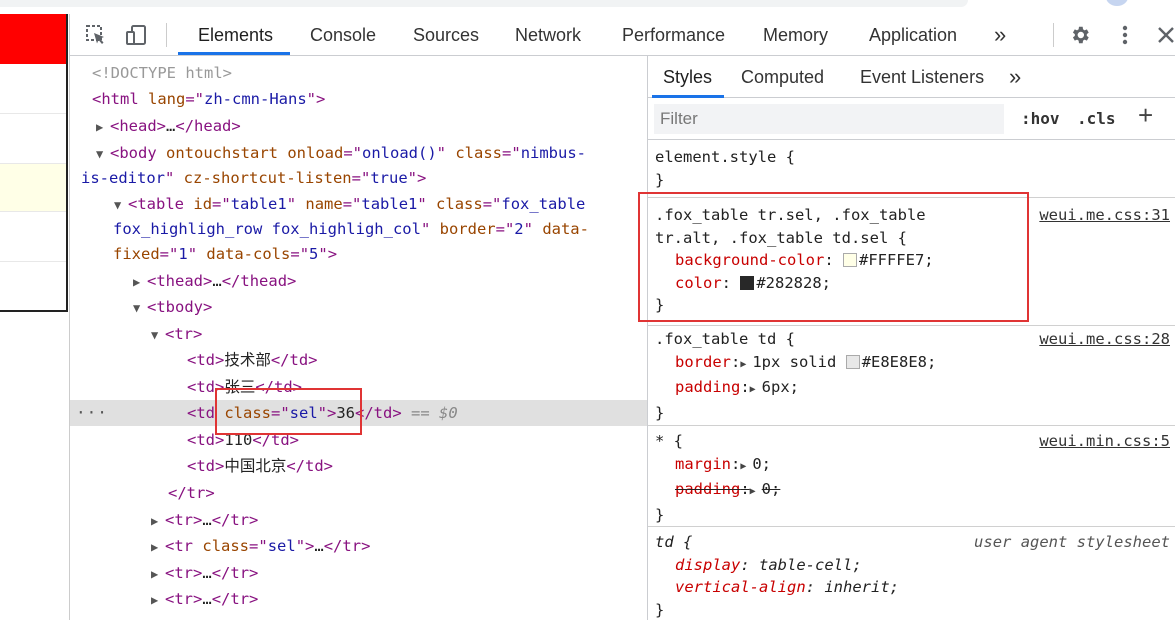  What do you see at coordinates (254, 178) in the screenshot?
I see `dom-node-body-wrap: is-editor" cz-shortcut-listen="true">` at bounding box center [254, 178].